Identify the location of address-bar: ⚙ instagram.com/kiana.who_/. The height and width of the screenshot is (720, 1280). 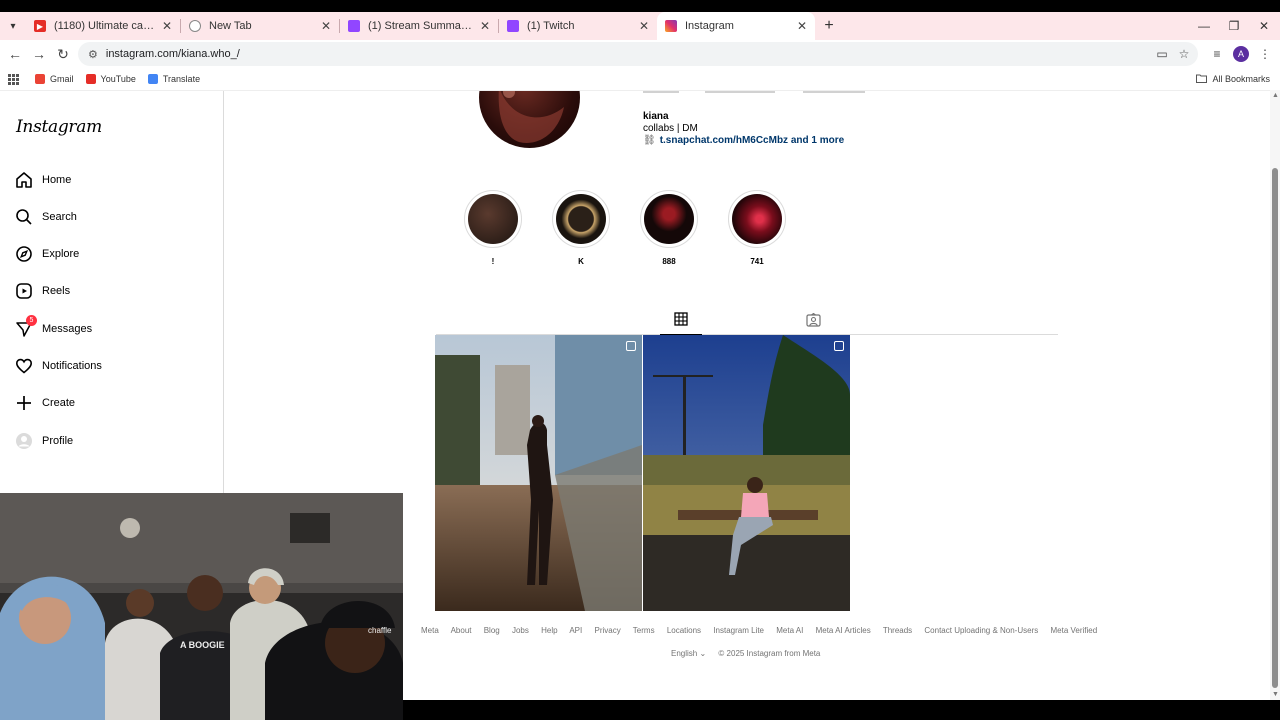
(638, 54).